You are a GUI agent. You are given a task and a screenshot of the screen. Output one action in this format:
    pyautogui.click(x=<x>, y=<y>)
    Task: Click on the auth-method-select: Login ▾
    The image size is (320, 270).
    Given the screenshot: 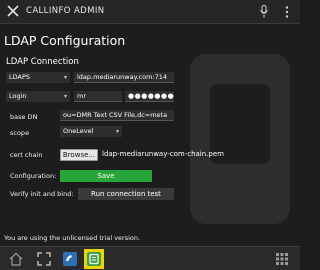 What is the action you would take?
    pyautogui.click(x=38, y=96)
    